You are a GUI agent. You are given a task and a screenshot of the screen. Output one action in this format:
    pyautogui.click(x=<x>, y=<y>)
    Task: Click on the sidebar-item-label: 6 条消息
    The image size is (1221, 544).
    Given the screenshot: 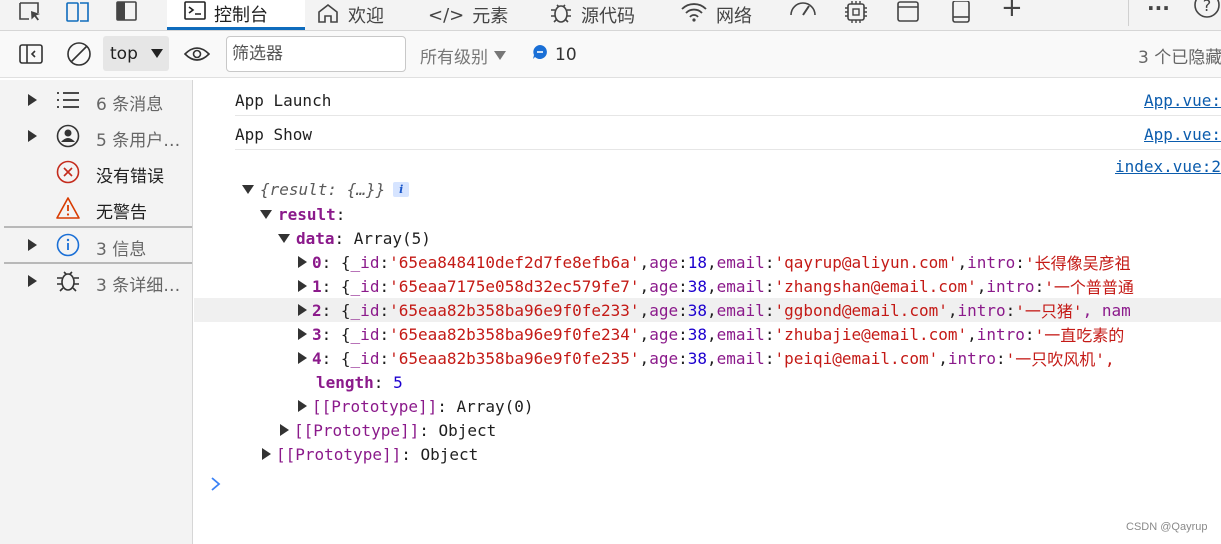 What is the action you would take?
    pyautogui.click(x=130, y=105)
    